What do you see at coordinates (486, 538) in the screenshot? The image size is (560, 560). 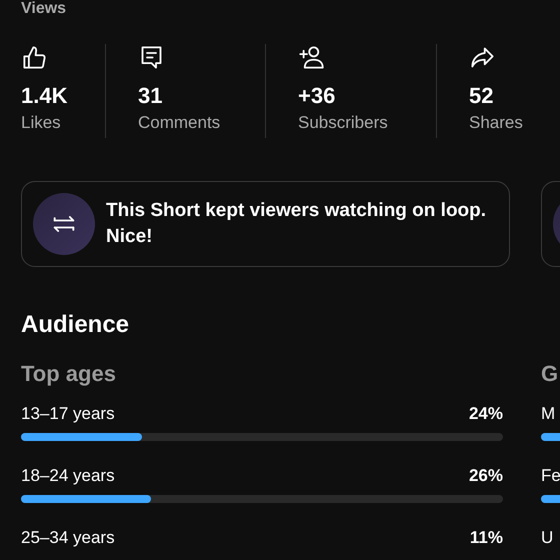 I see `row-value: 11%` at bounding box center [486, 538].